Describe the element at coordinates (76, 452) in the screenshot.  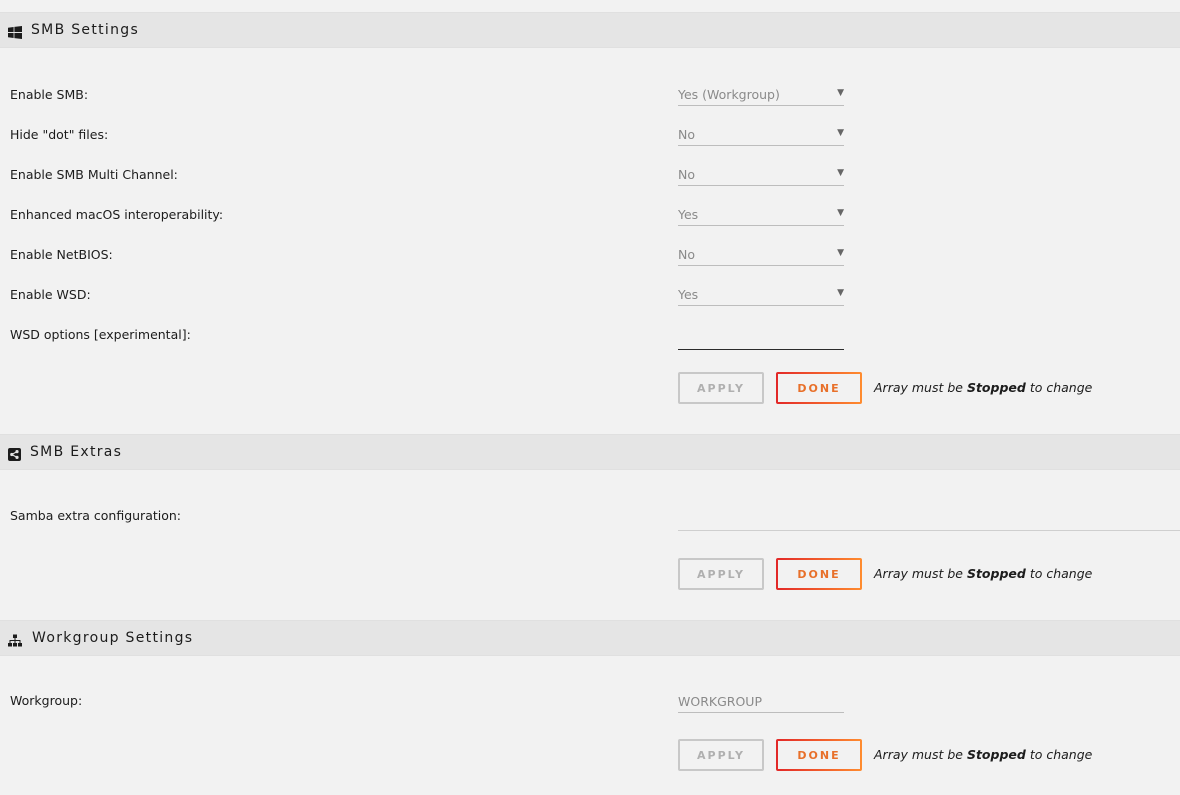
I see `section-title: SMB Extras` at that location.